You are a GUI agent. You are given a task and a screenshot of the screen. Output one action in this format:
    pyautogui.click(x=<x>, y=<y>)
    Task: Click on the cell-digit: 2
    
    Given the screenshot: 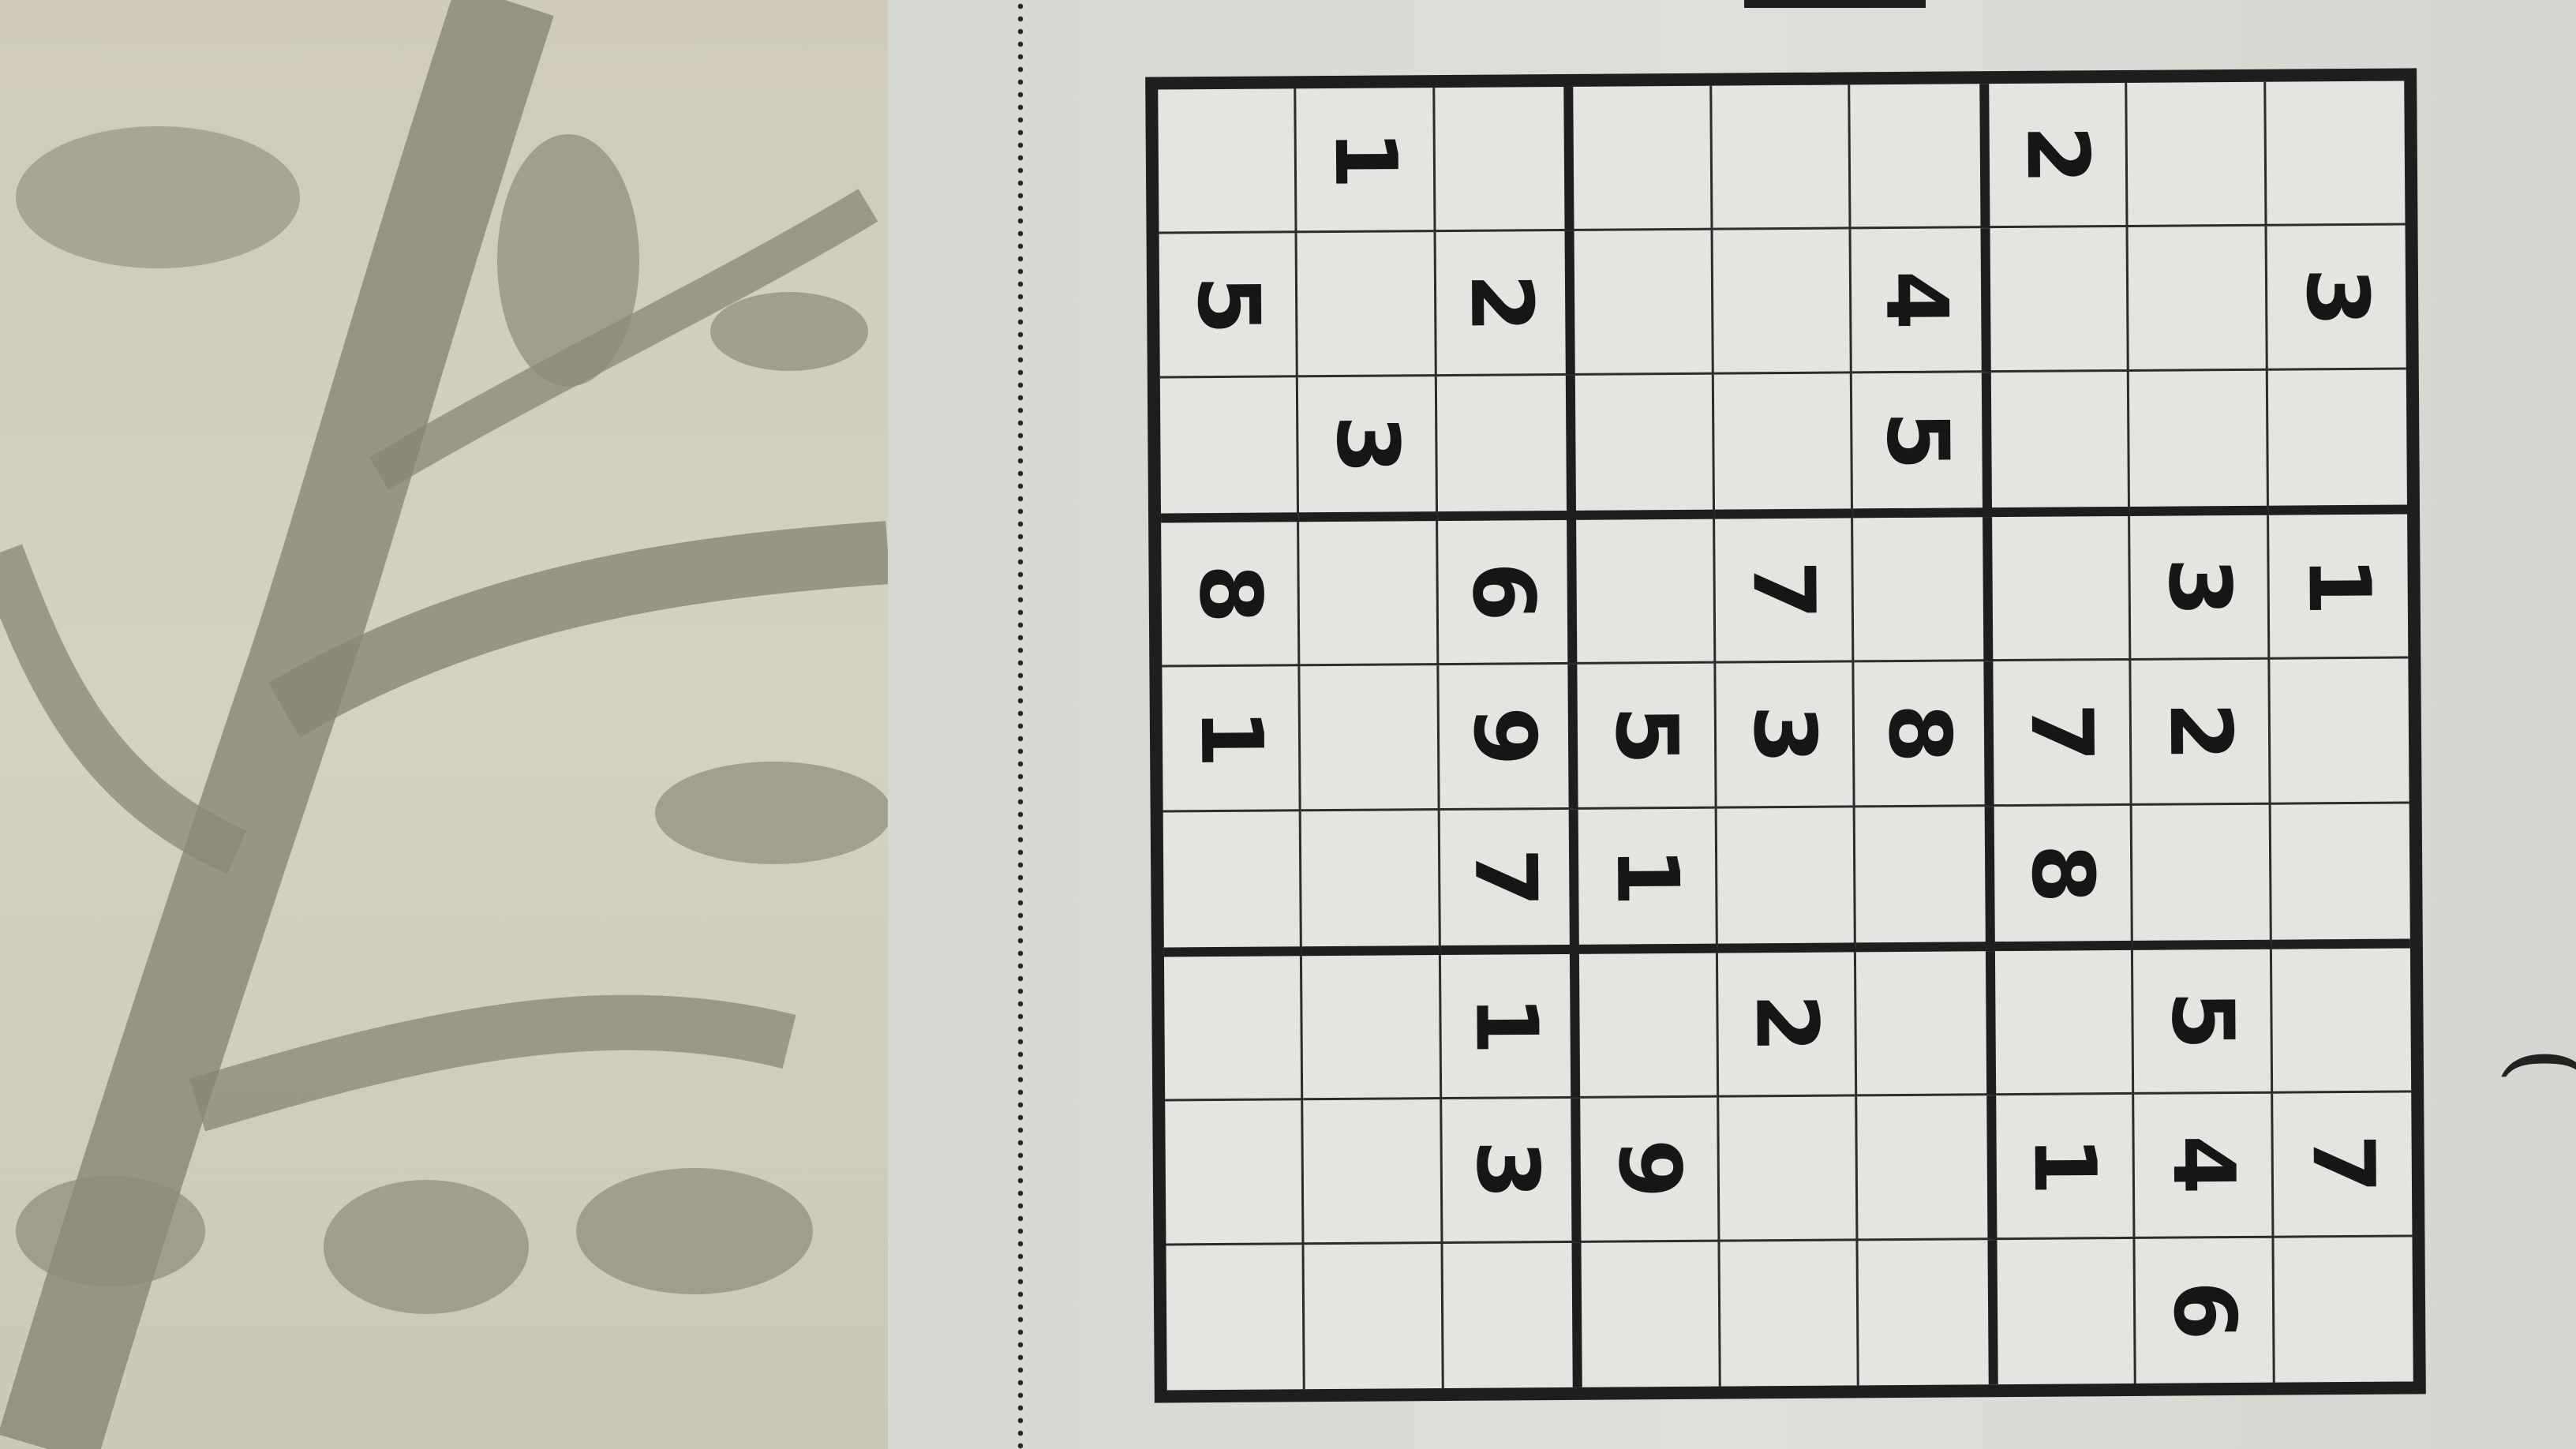 What is the action you would take?
    pyautogui.click(x=2200, y=731)
    